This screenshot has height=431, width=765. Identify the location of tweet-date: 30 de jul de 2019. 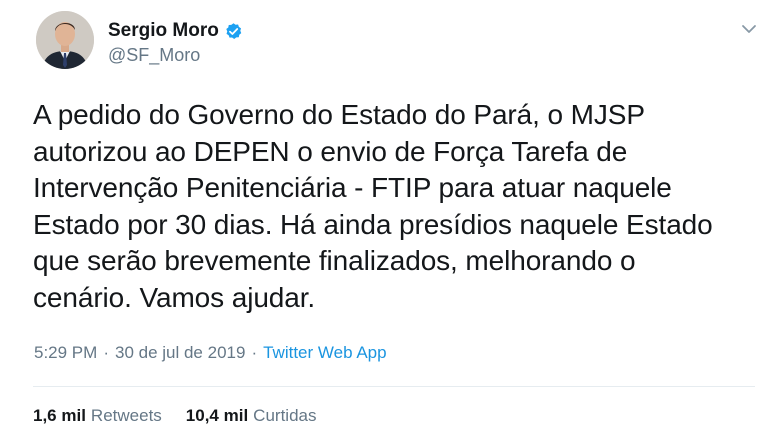
(180, 353).